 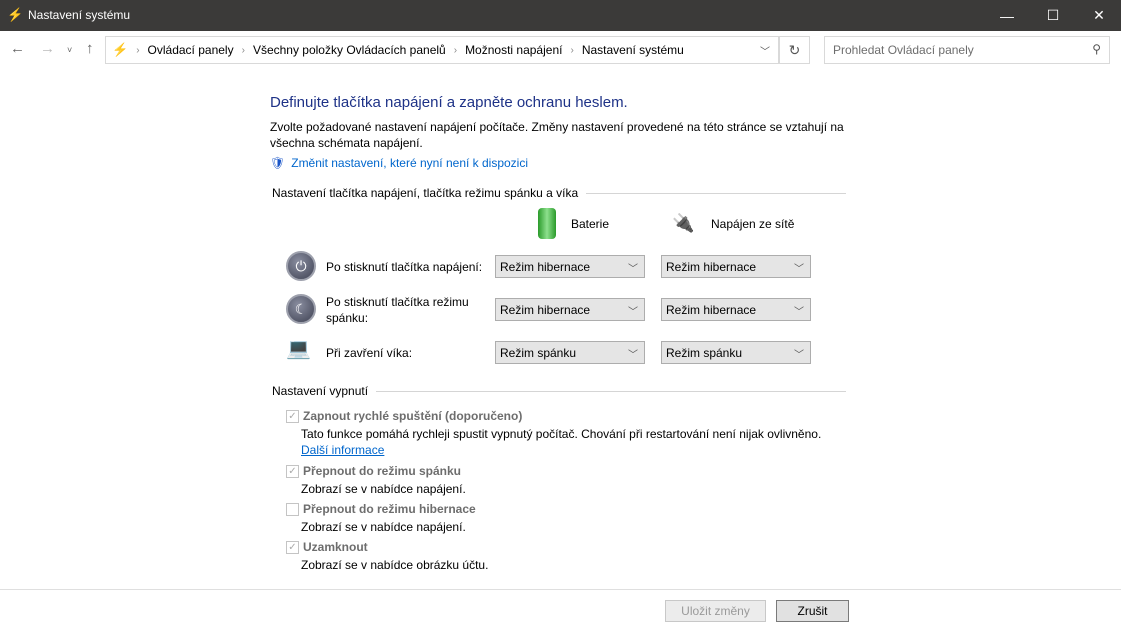 What do you see at coordinates (191, 50) in the screenshot?
I see `breadcrumb-item: Ovládací panely` at bounding box center [191, 50].